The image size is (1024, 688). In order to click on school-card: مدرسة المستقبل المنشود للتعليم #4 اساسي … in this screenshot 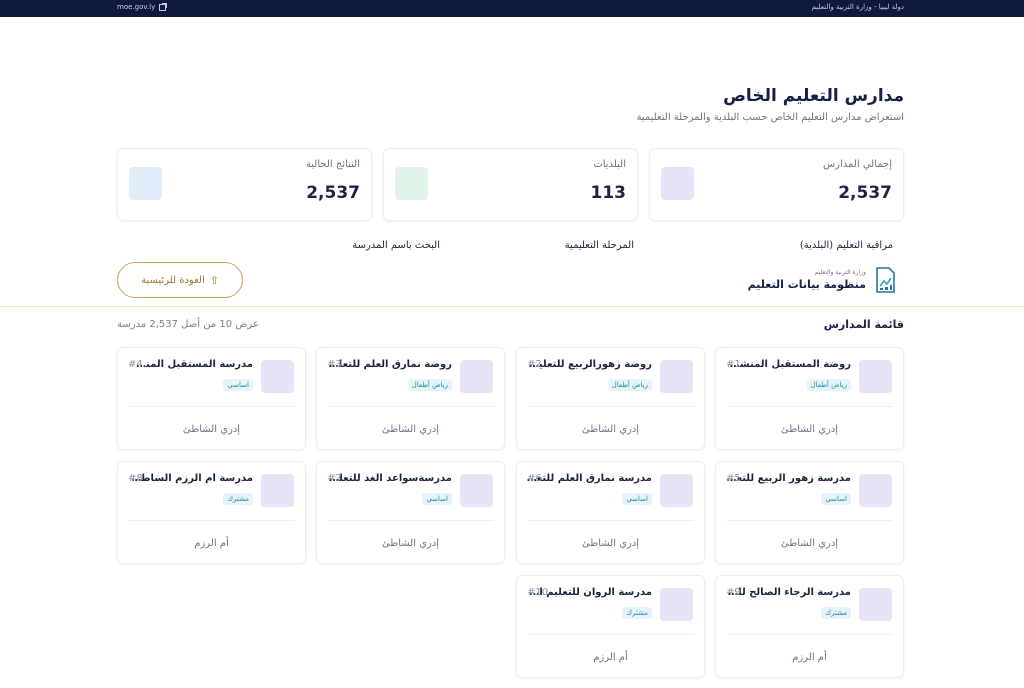, I will do `click(211, 398)`.